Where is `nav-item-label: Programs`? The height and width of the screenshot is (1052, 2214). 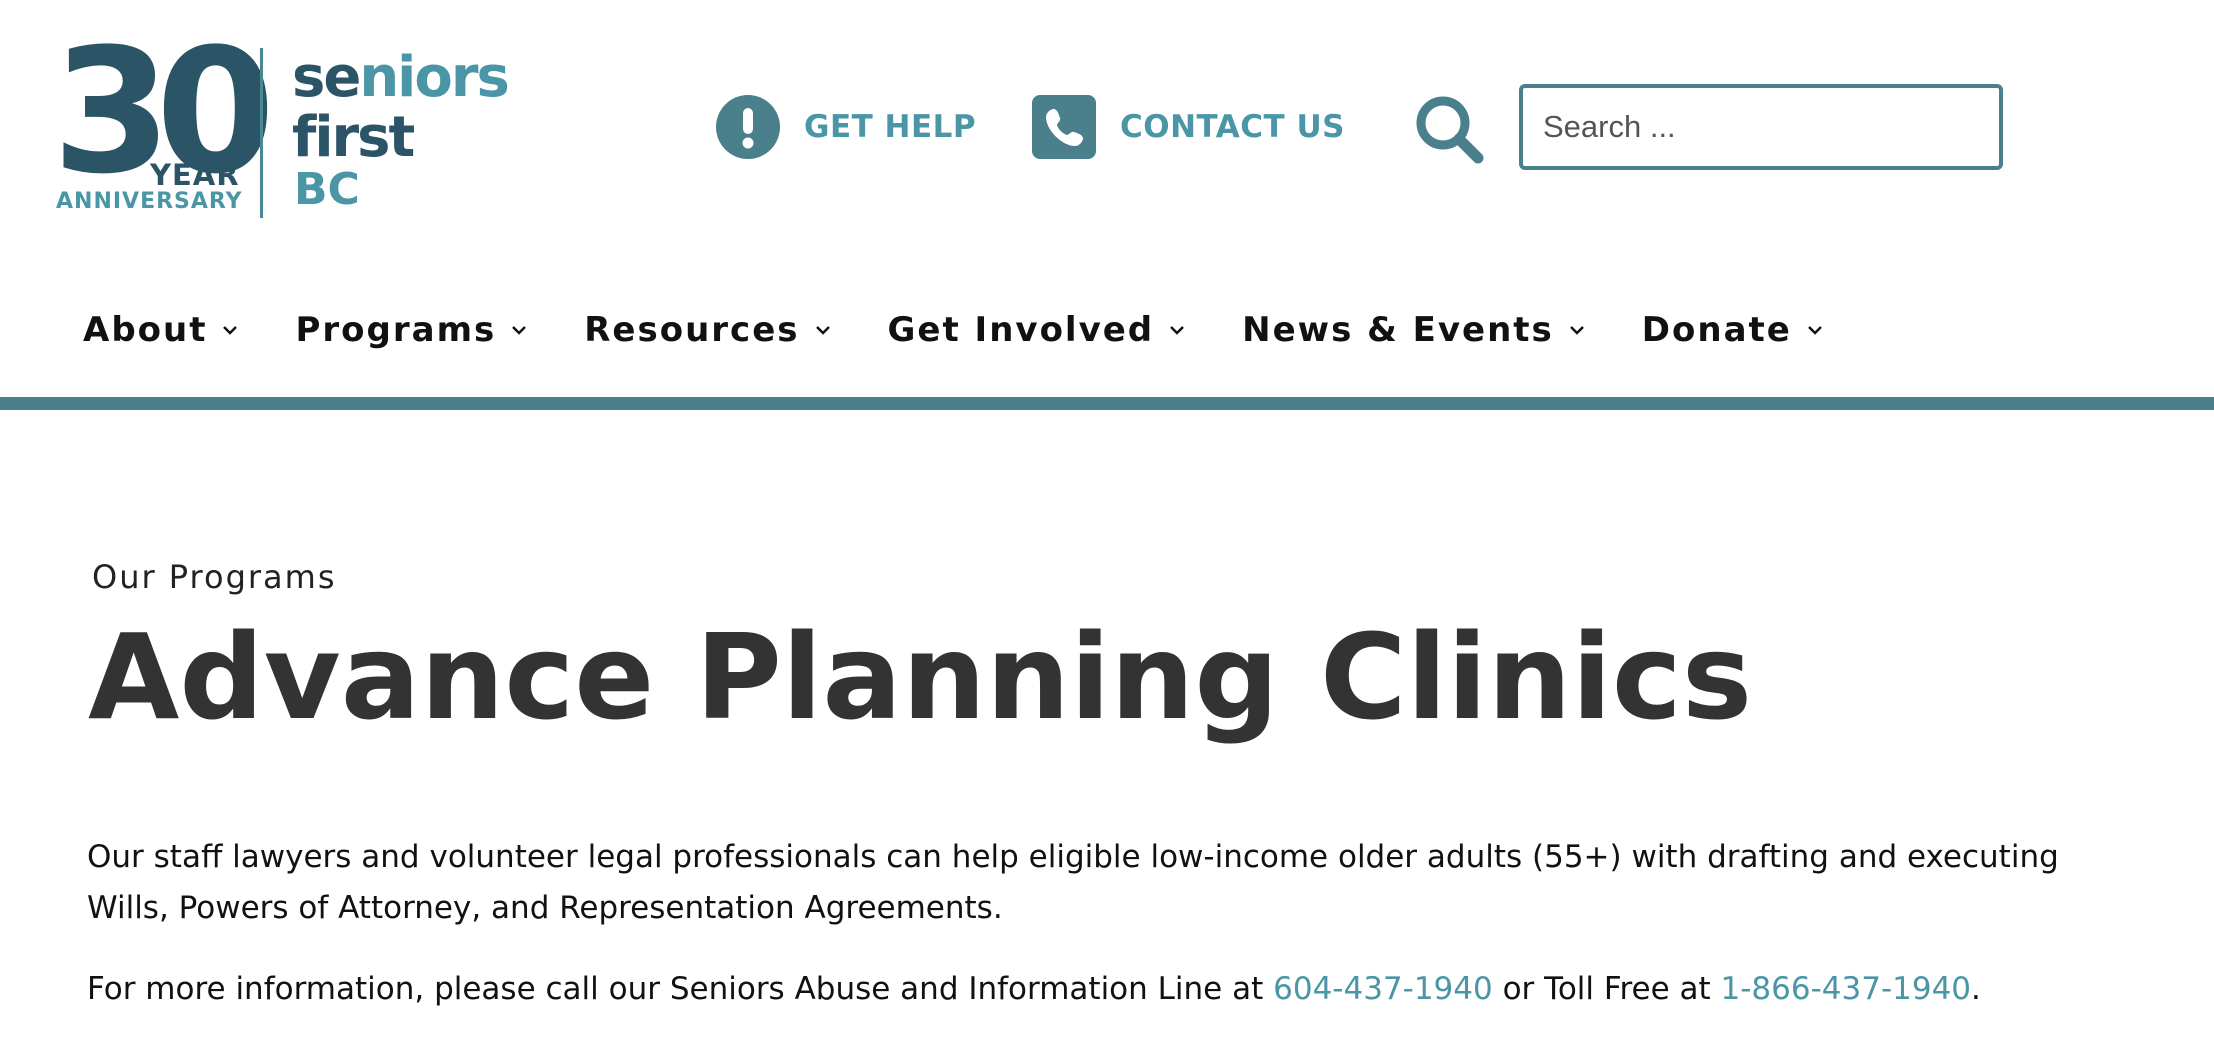
nav-item-label: Programs is located at coordinates (396, 330).